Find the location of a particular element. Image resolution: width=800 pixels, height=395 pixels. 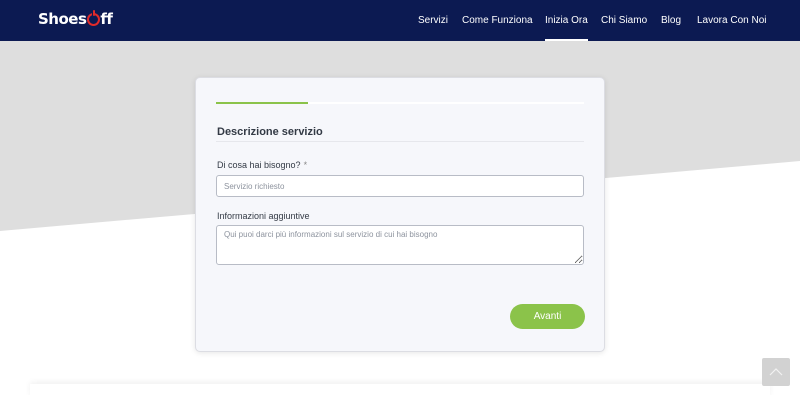

power-o-icon is located at coordinates (94, 17).